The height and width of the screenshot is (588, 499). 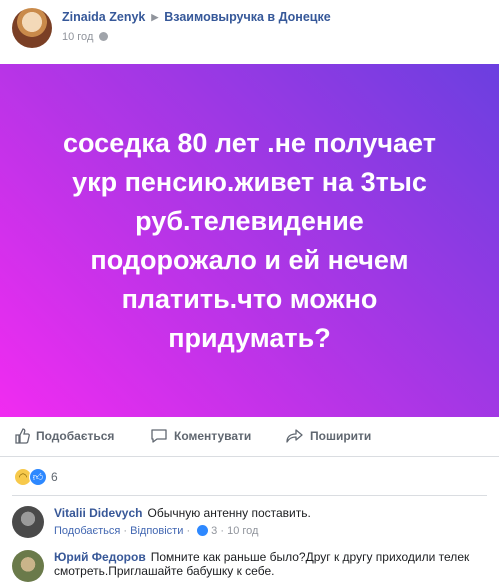 What do you see at coordinates (341, 436) in the screenshot?
I see `share-button-label: Поширити` at bounding box center [341, 436].